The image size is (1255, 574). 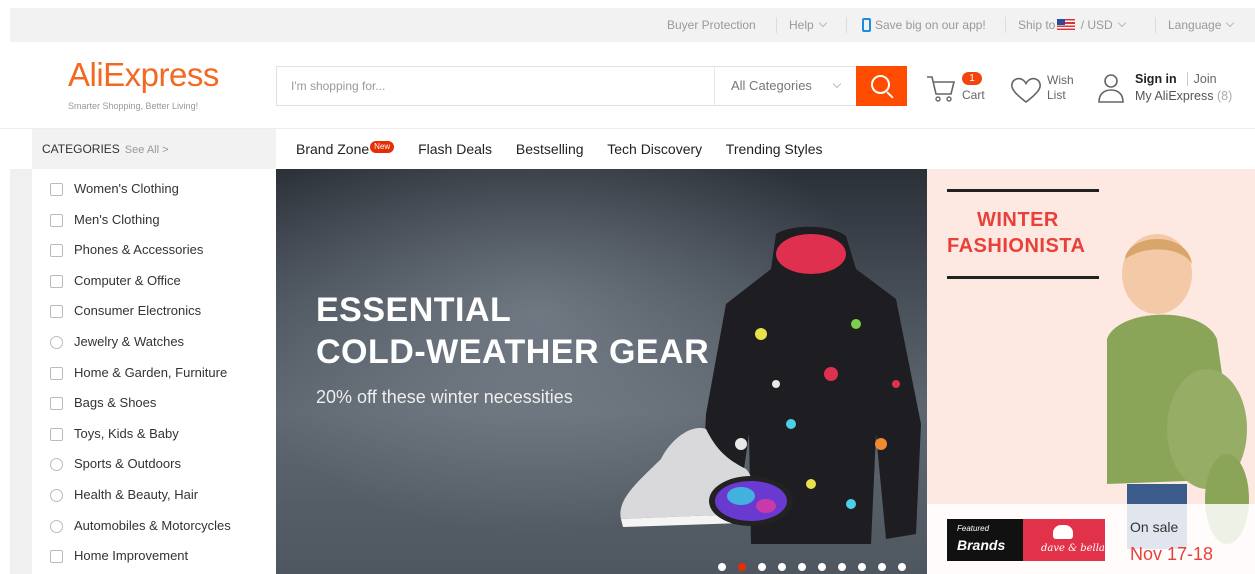 I want to click on sofa-icon, so click(x=56, y=373).